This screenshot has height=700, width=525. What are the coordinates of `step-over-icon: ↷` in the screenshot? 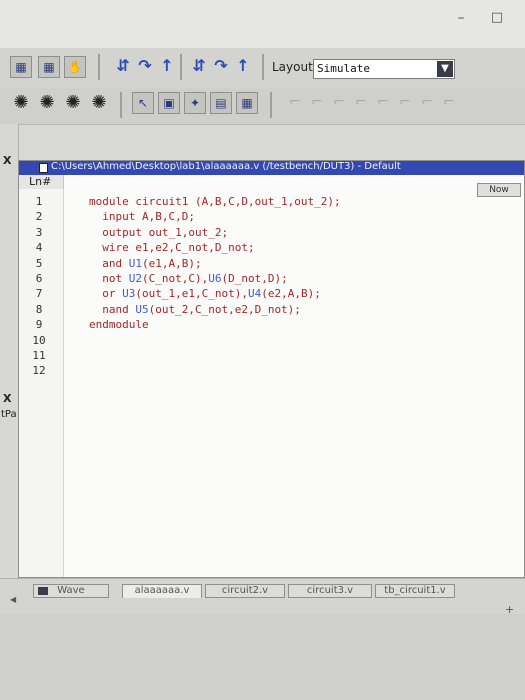 It's located at (145, 67).